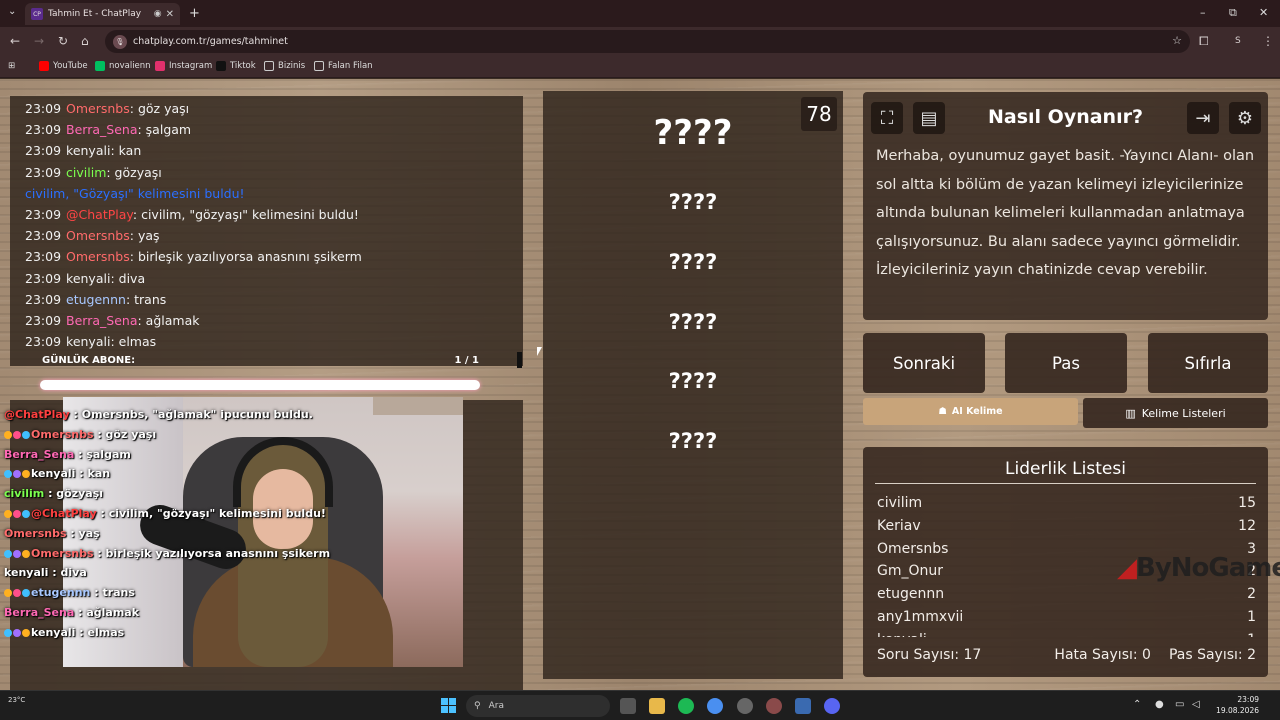 This screenshot has height=720, width=1280. What do you see at coordinates (85, 41) in the screenshot?
I see `home-icon: ⌂` at bounding box center [85, 41].